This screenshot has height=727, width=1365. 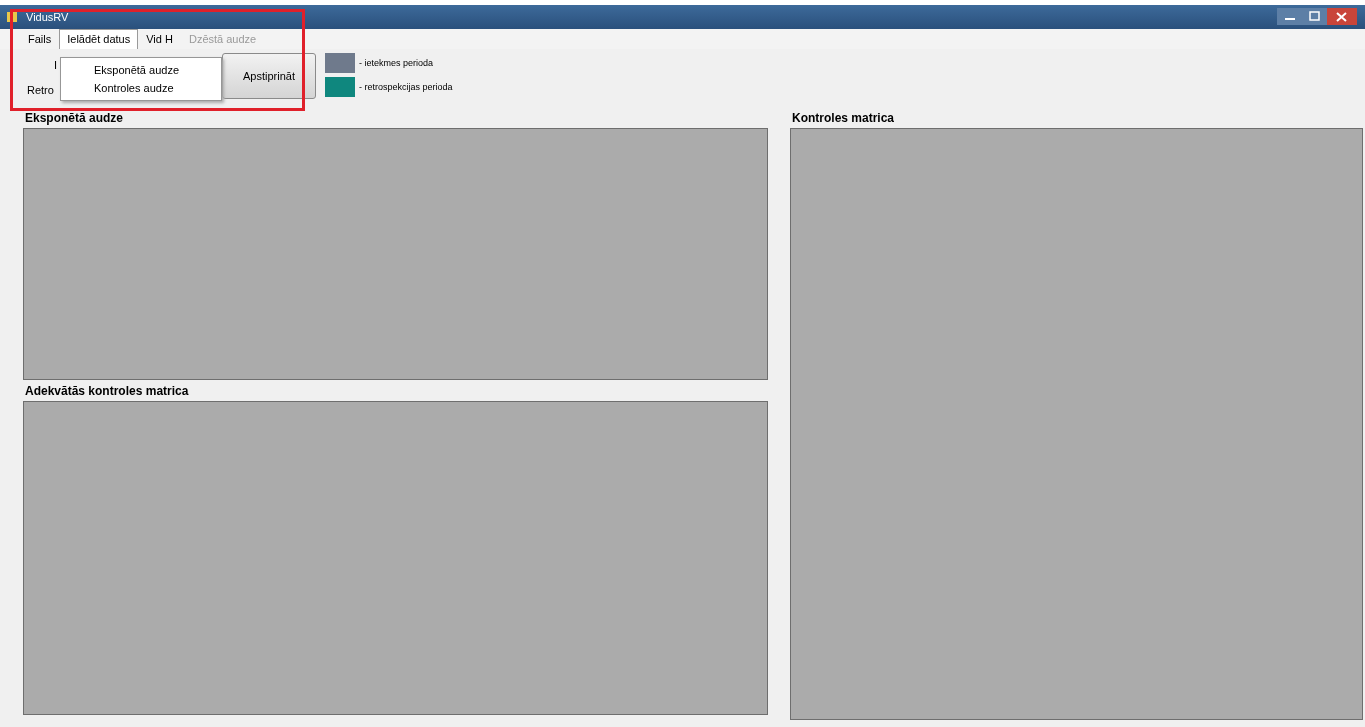 What do you see at coordinates (159, 39) in the screenshot?
I see `menu-item: Vid H` at bounding box center [159, 39].